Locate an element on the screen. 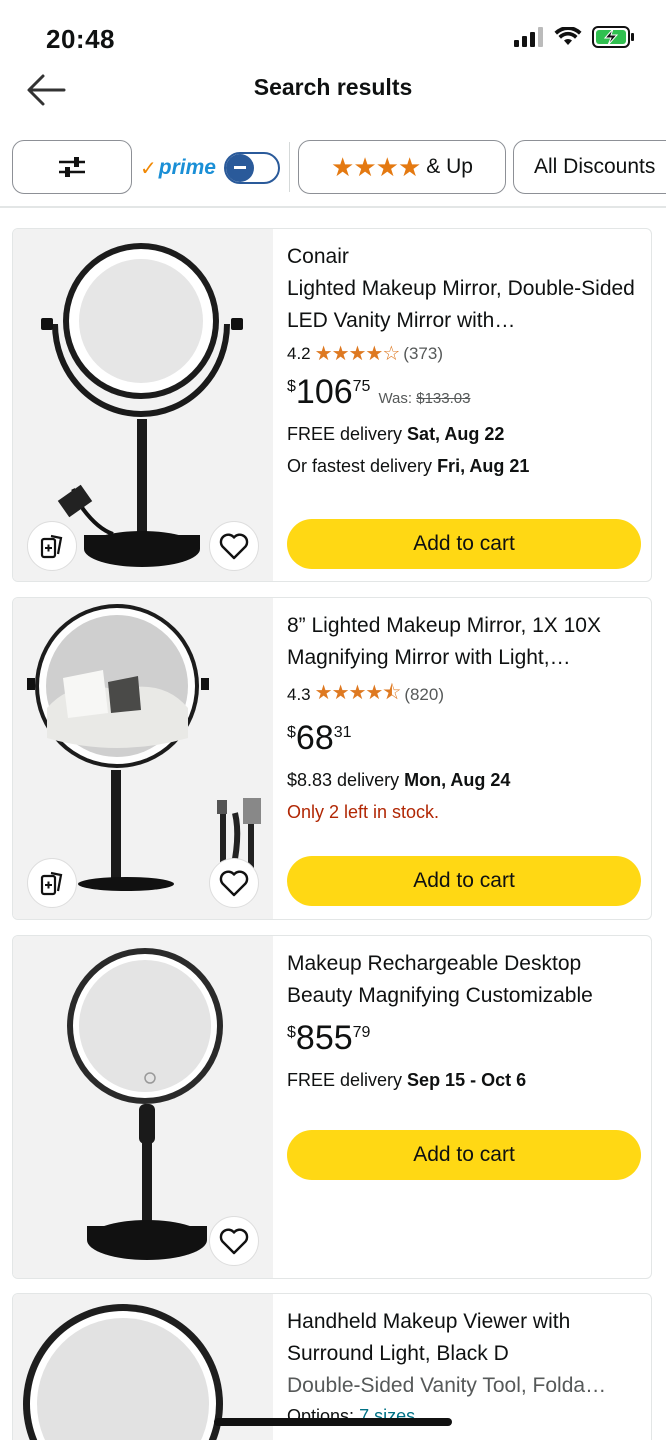 This screenshot has height=1440, width=666. wifi-icon is located at coordinates (568, 36).